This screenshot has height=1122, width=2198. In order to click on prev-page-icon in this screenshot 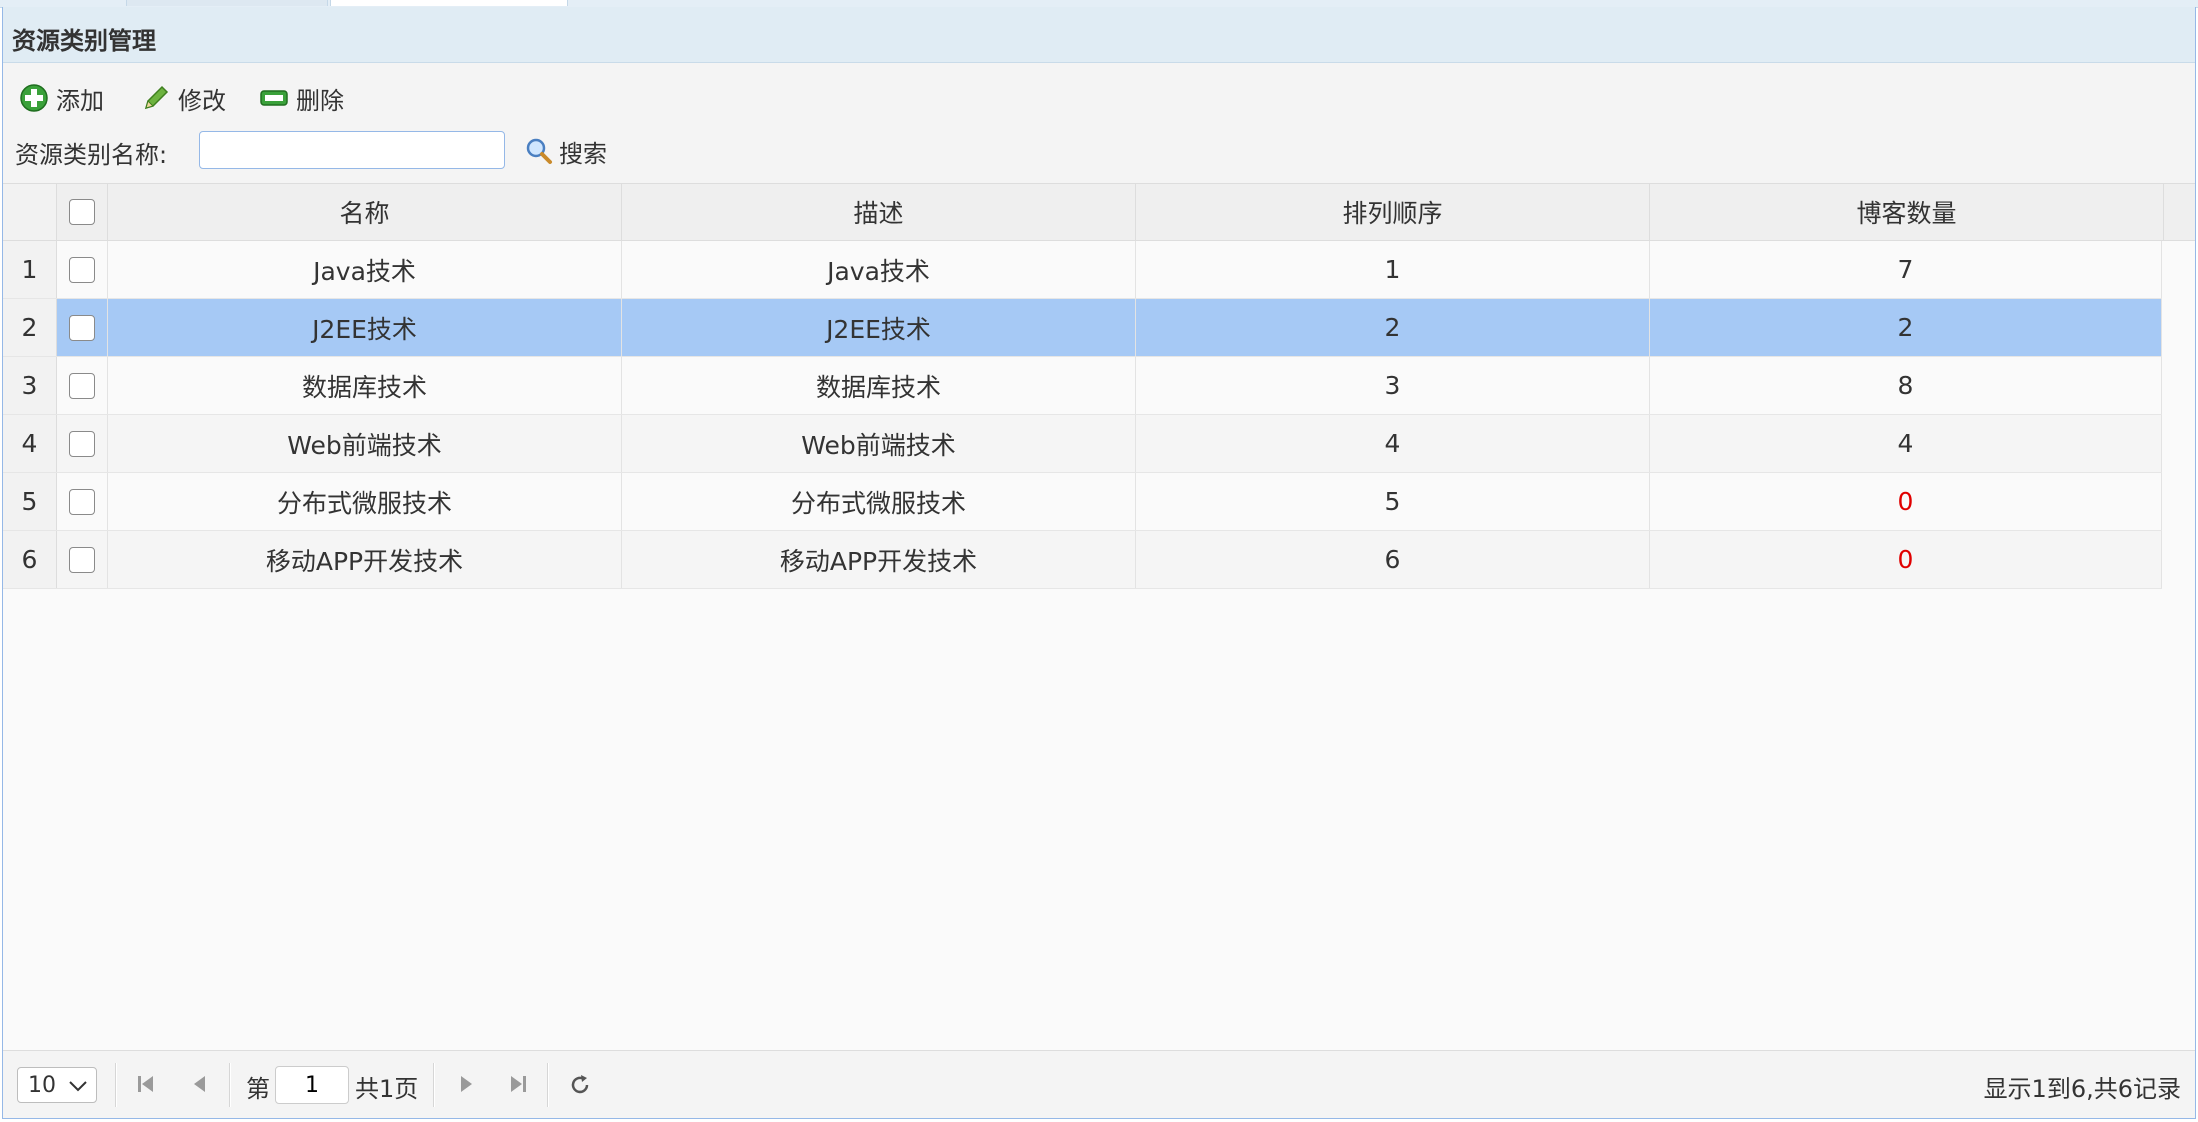, I will do `click(200, 1084)`.